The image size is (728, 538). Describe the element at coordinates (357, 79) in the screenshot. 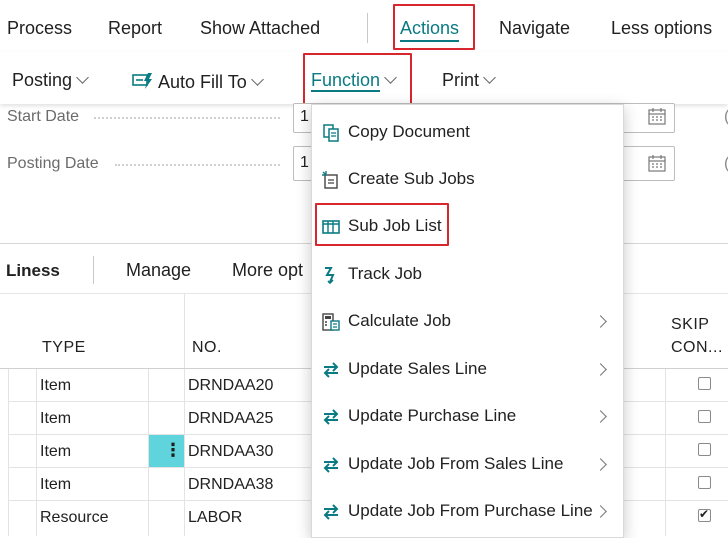

I see `function-highlight` at that location.